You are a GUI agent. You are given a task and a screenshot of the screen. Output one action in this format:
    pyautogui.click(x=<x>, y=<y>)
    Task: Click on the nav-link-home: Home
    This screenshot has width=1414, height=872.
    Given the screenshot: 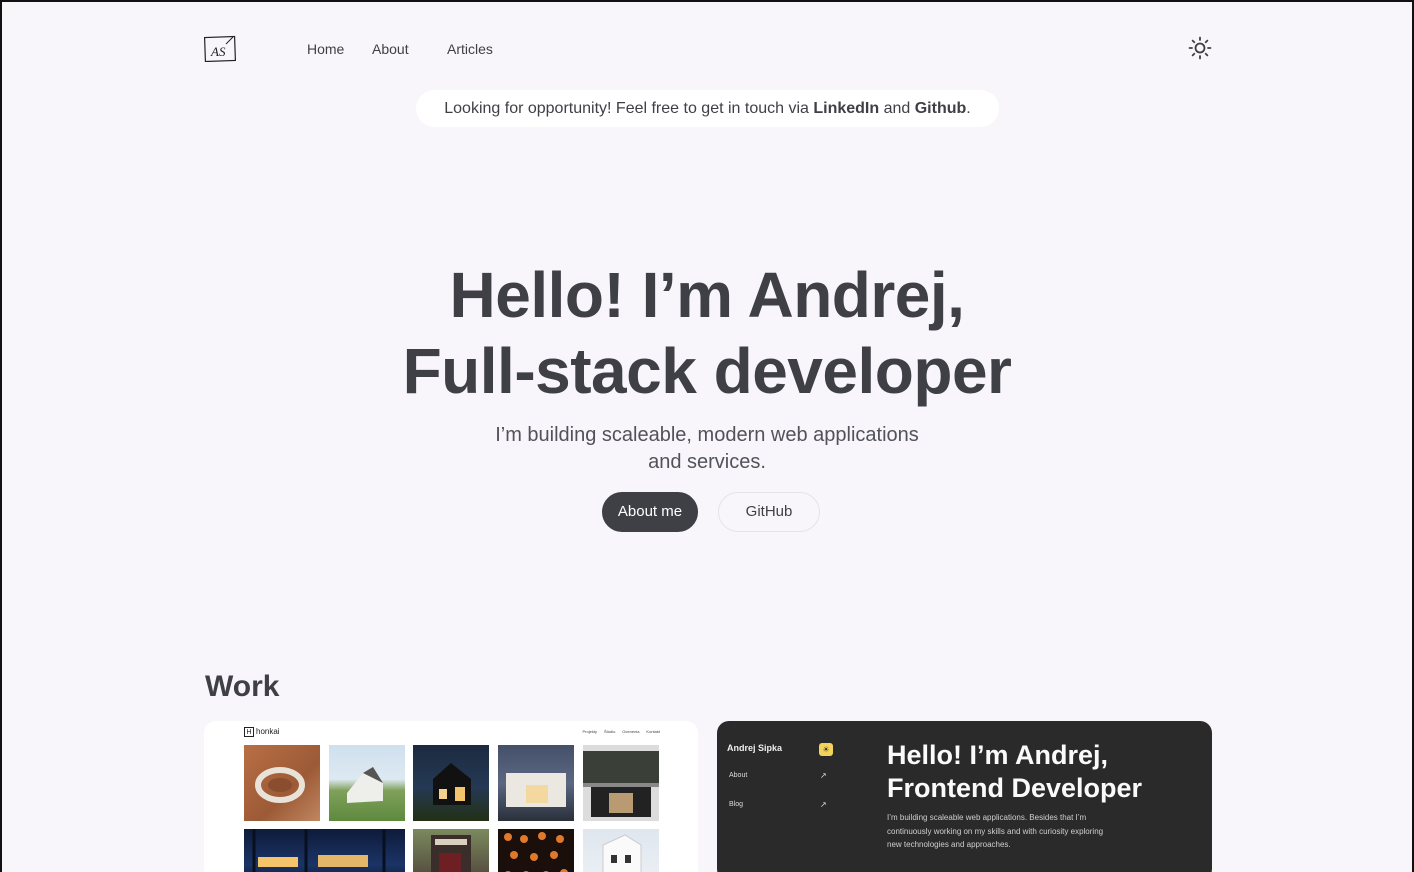 What is the action you would take?
    pyautogui.click(x=325, y=49)
    